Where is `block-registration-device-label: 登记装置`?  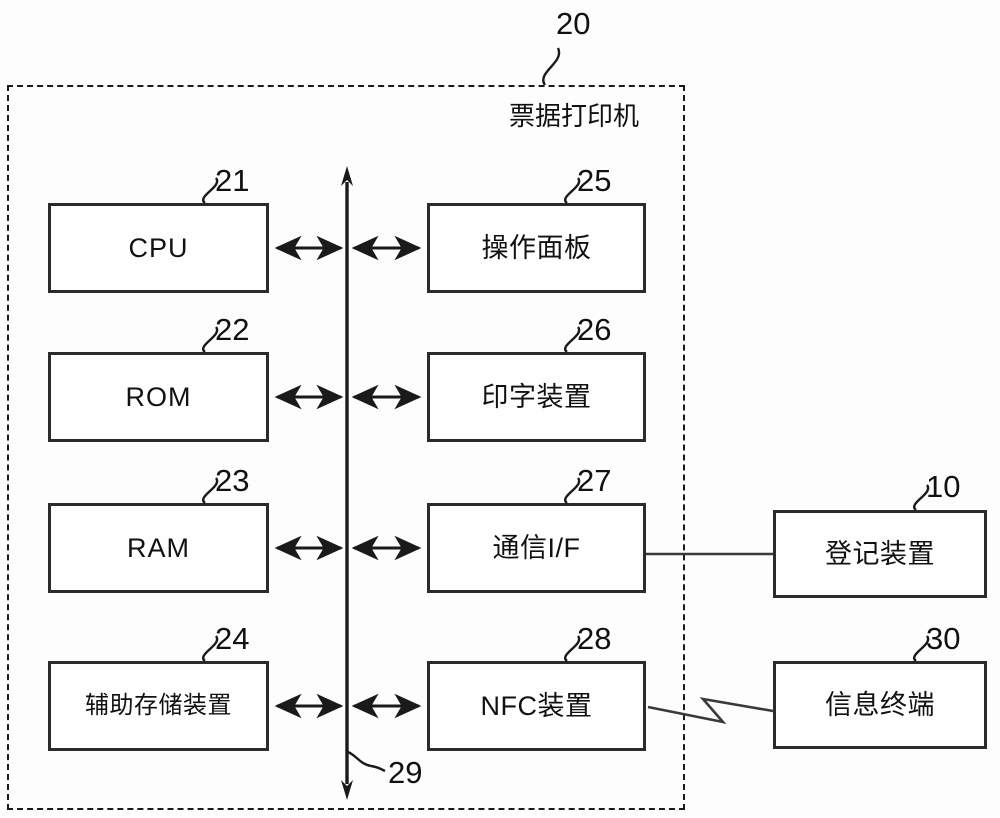
block-registration-device-label: 登记装置 is located at coordinates (880, 553).